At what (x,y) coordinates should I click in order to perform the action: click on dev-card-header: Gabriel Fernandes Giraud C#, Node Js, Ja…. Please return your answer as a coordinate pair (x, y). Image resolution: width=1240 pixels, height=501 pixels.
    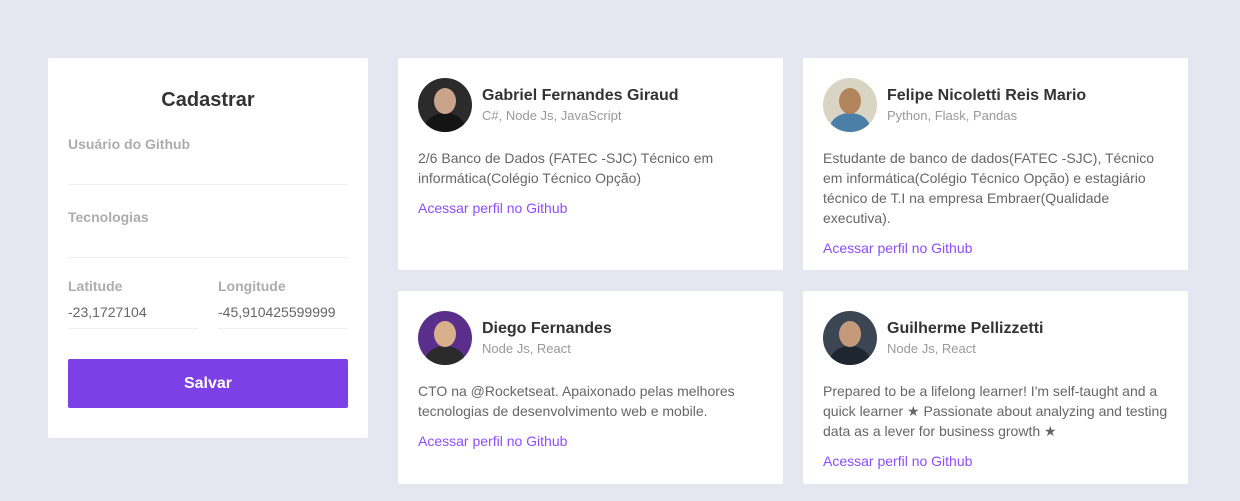
    Looking at the image, I should click on (590, 105).